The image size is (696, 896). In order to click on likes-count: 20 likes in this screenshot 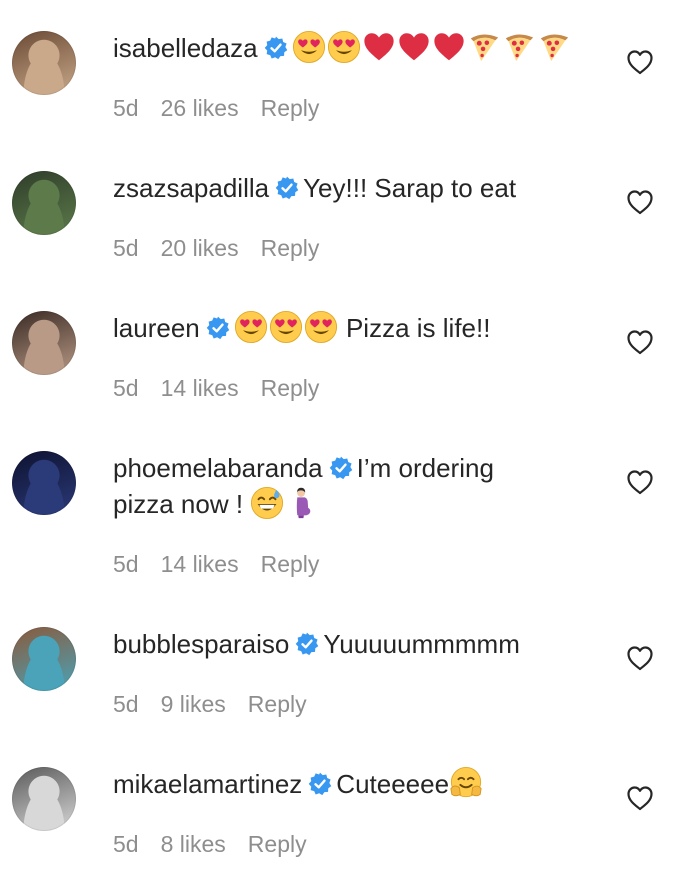, I will do `click(200, 248)`.